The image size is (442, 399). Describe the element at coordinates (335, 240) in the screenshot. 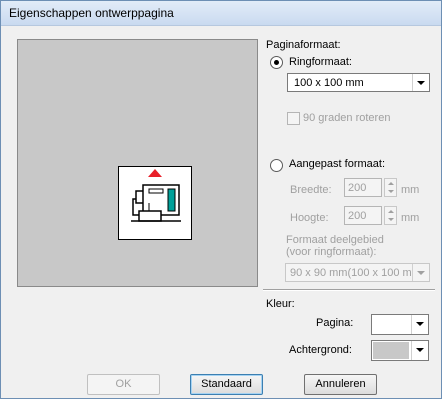

I see `area-label-1: Formaat deelgebied` at that location.